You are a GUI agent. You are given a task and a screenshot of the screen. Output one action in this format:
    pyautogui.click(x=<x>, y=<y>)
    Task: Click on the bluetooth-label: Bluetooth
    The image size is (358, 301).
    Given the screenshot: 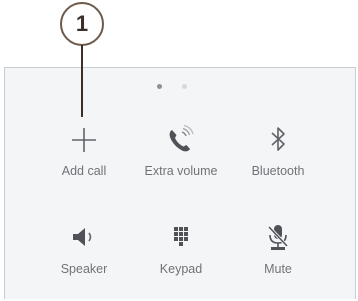 What is the action you would take?
    pyautogui.click(x=278, y=171)
    